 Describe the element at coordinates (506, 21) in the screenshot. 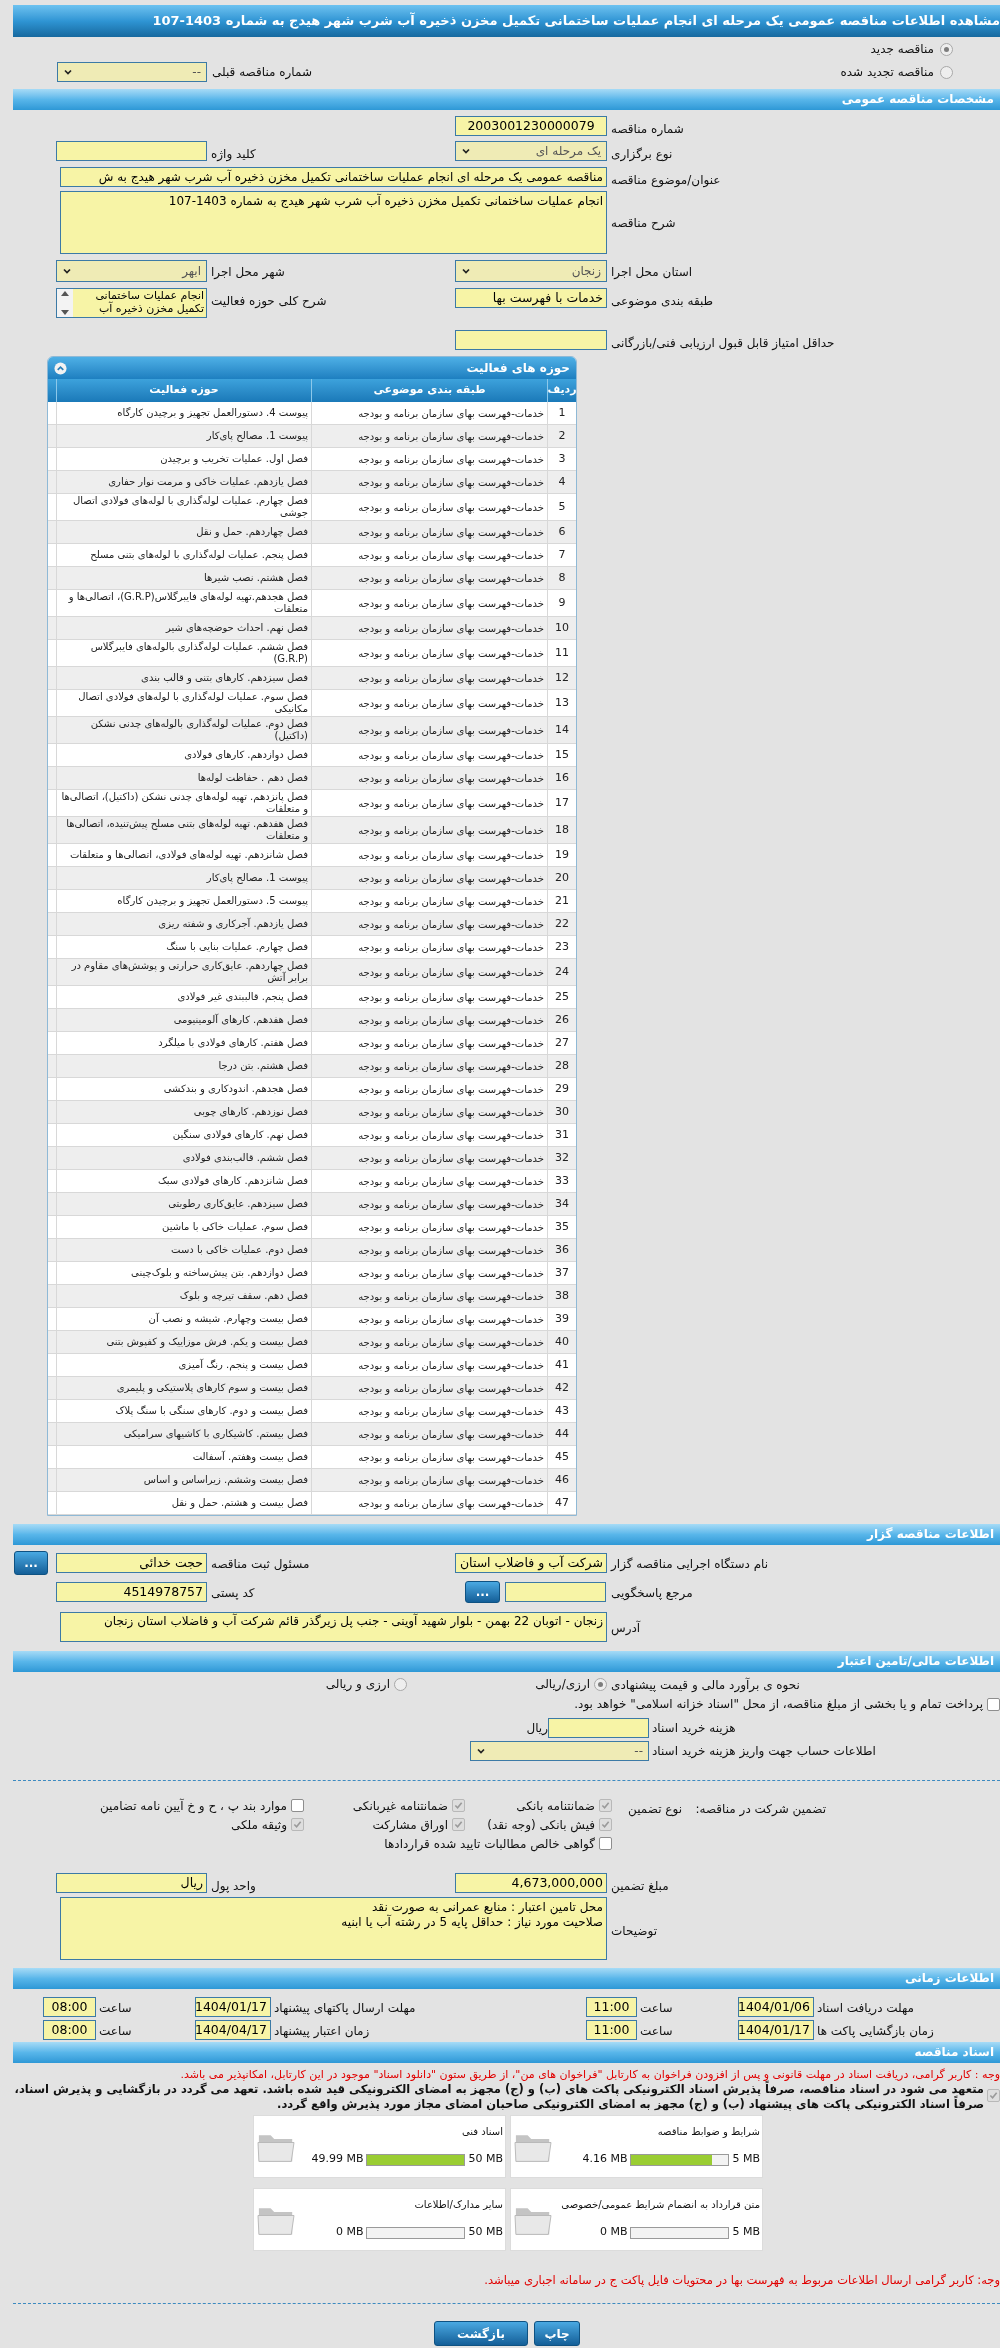

I see `page-title: مشاهده اطلاعات مناقصه عمومی یک مرحله ای انجام عملیات ساختمانی تکمیل مخزن ذخیره آب شرب شهر هیدج به شماره 1403-107` at that location.